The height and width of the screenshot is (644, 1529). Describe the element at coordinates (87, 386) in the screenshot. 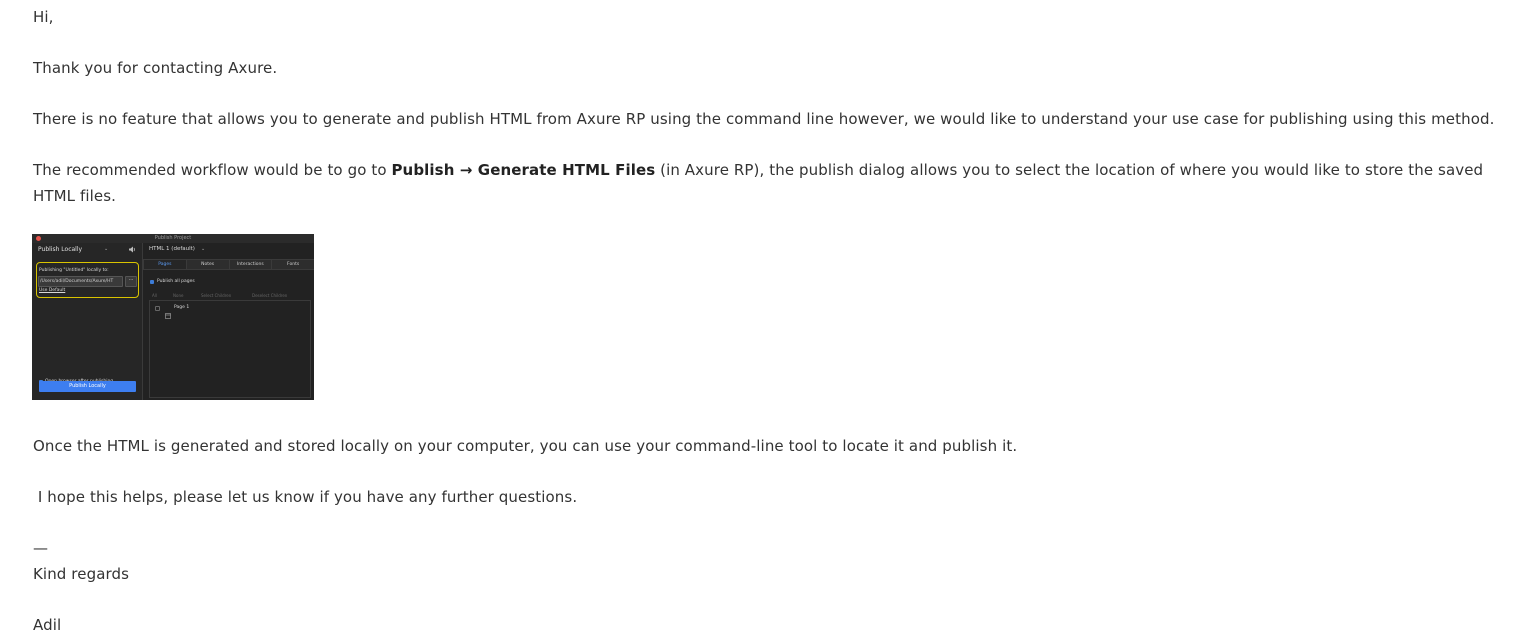

I see `publish-locally-button: Publish Locally` at that location.